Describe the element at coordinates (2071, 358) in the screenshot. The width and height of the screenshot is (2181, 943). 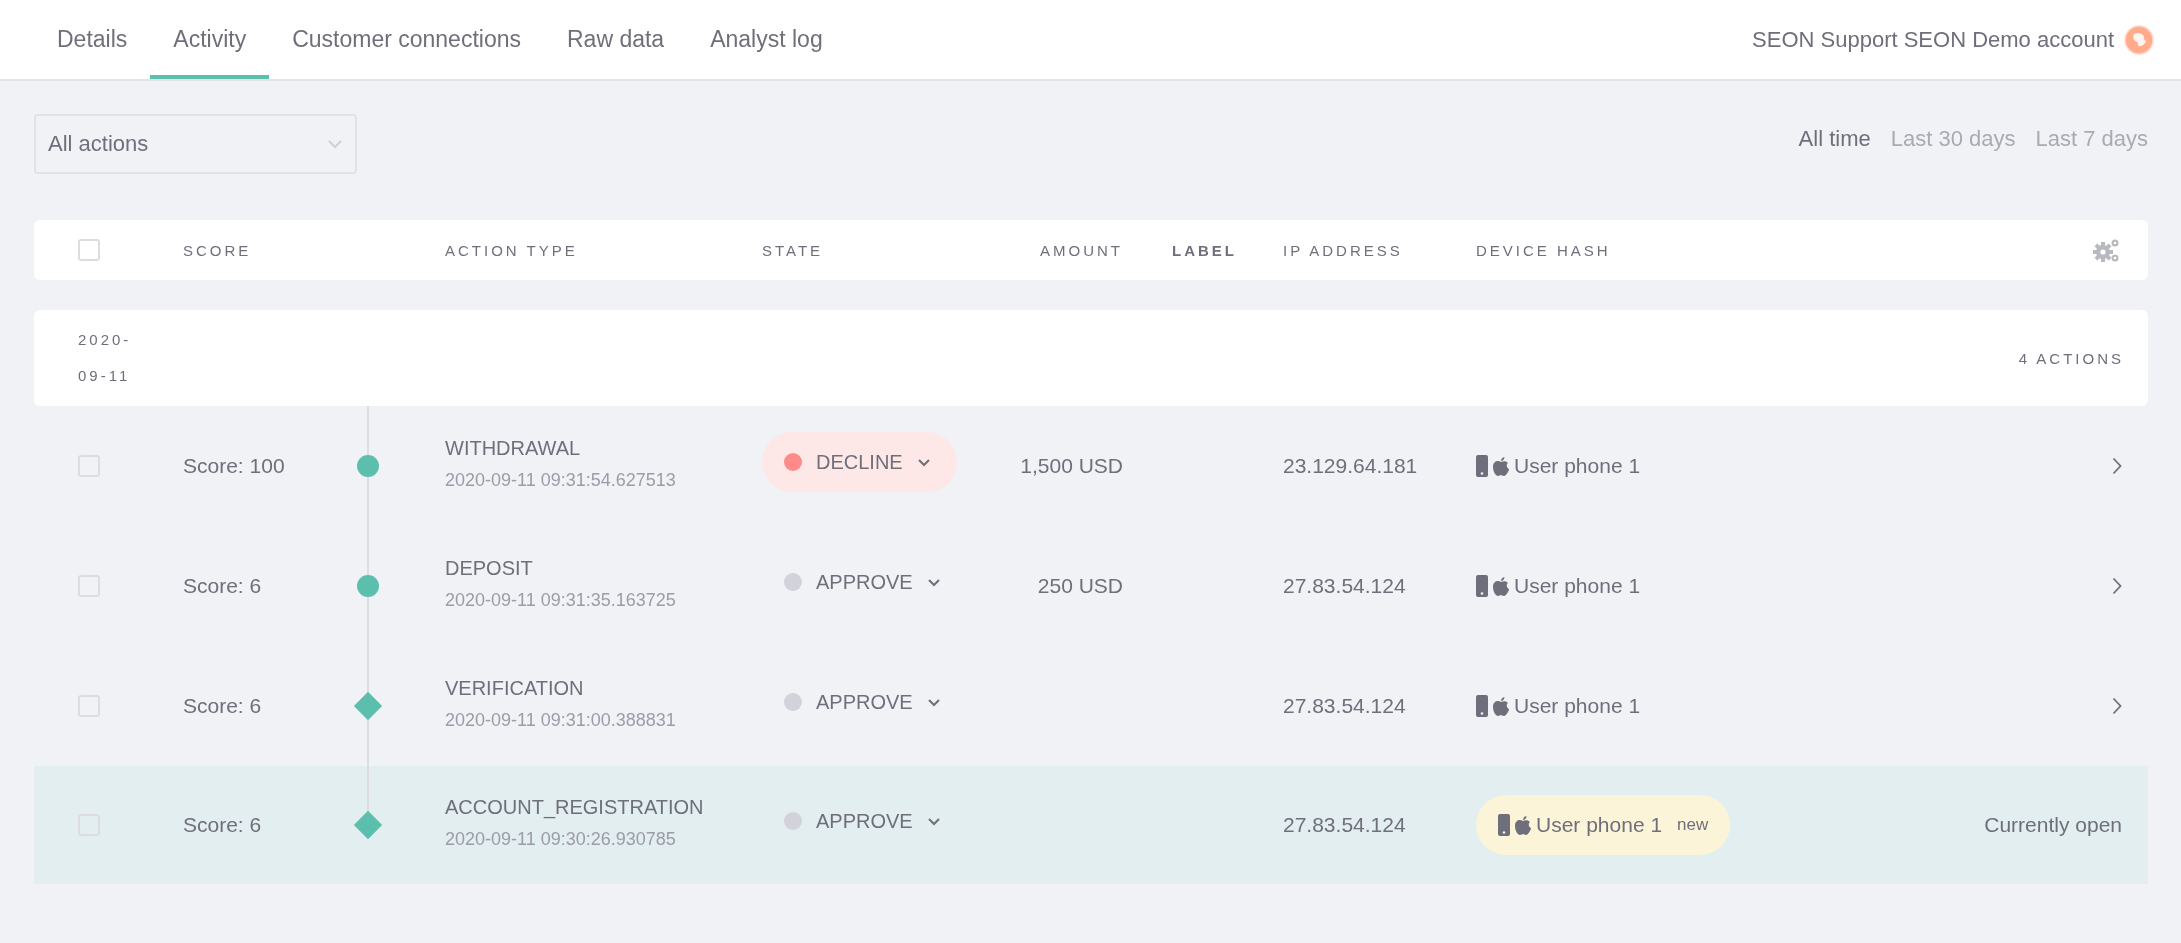
I see `action-count: 4 ACTIONS` at that location.